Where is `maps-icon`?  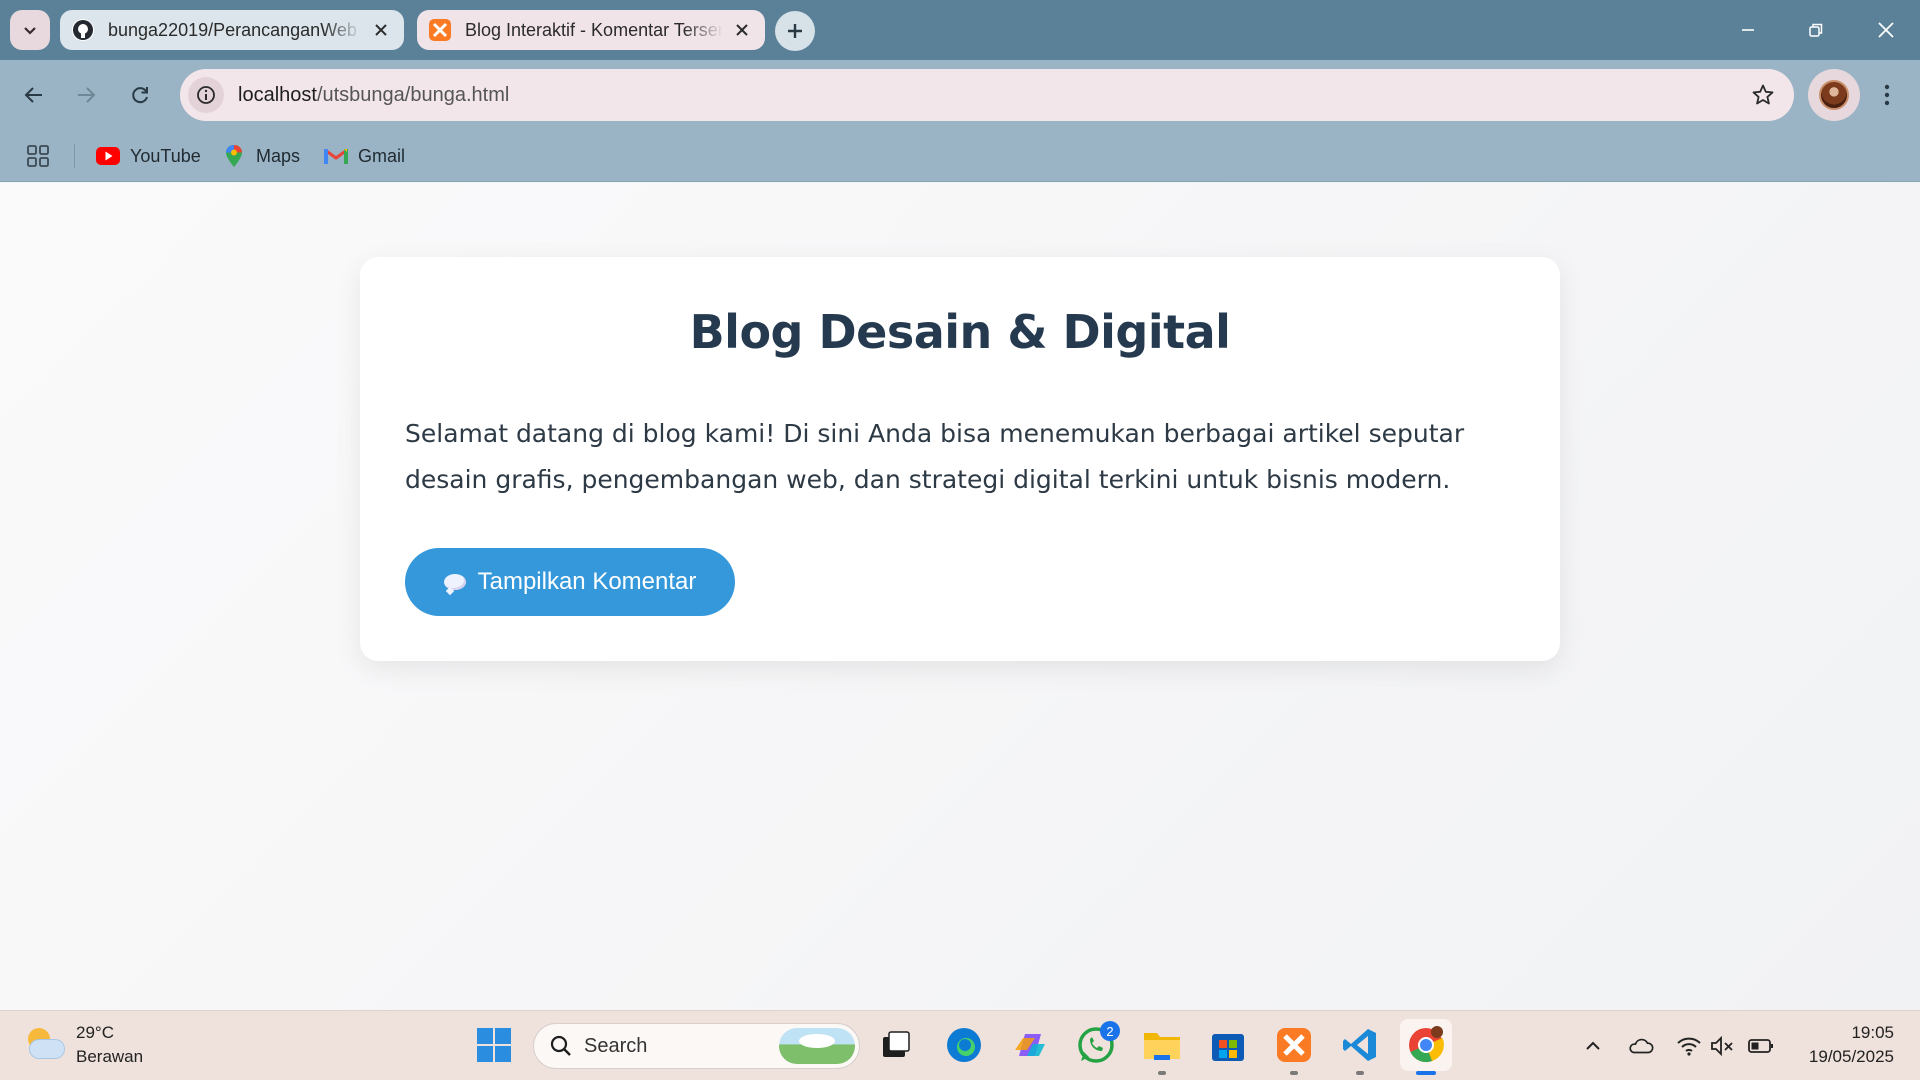 maps-icon is located at coordinates (234, 156).